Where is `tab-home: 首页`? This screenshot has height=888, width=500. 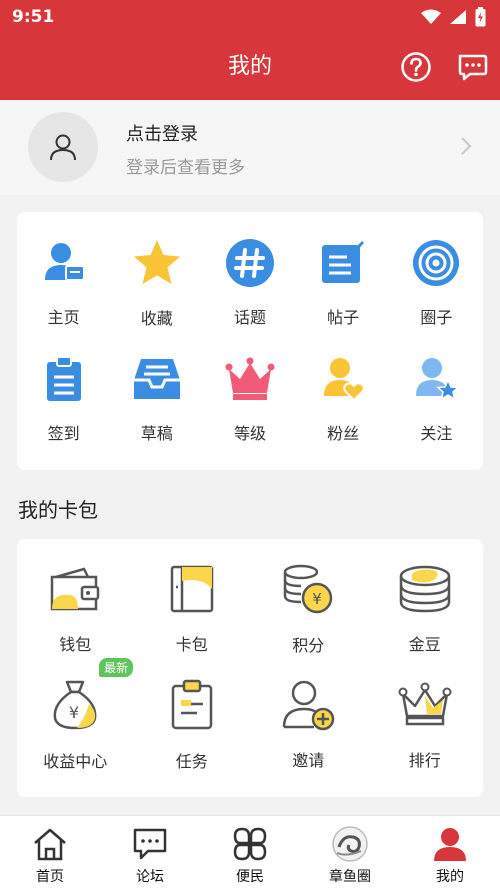 tab-home: 首页 is located at coordinates (50, 852).